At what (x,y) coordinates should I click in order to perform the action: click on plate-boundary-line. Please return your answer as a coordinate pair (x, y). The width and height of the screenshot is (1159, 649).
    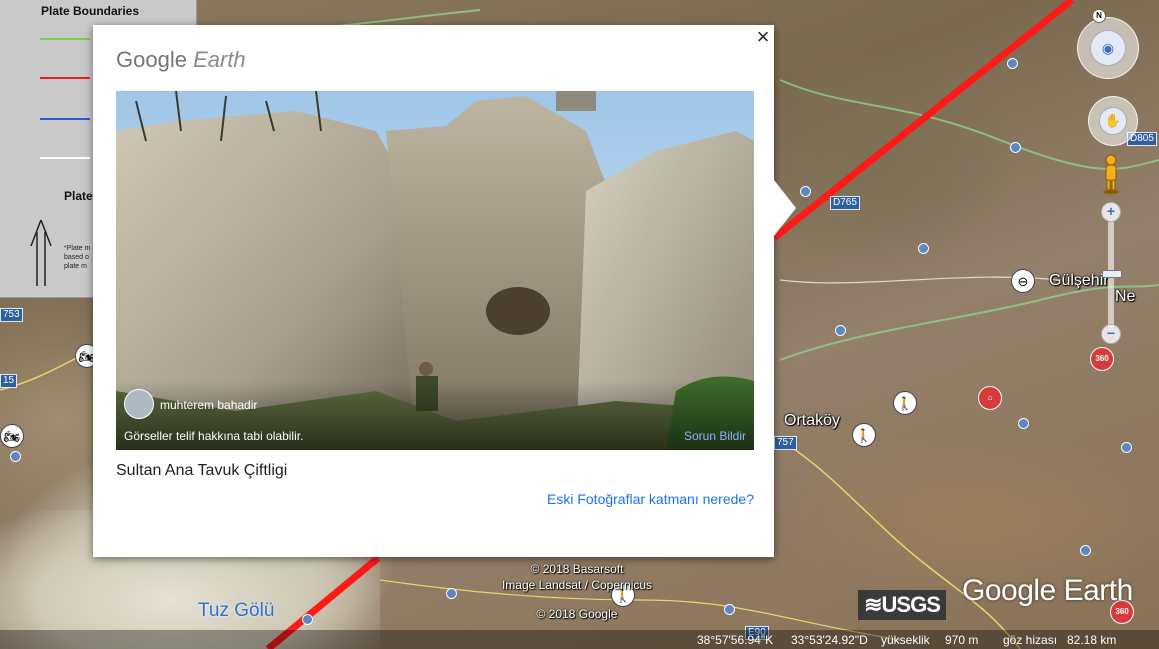
    Looking at the image, I should click on (923, 120).